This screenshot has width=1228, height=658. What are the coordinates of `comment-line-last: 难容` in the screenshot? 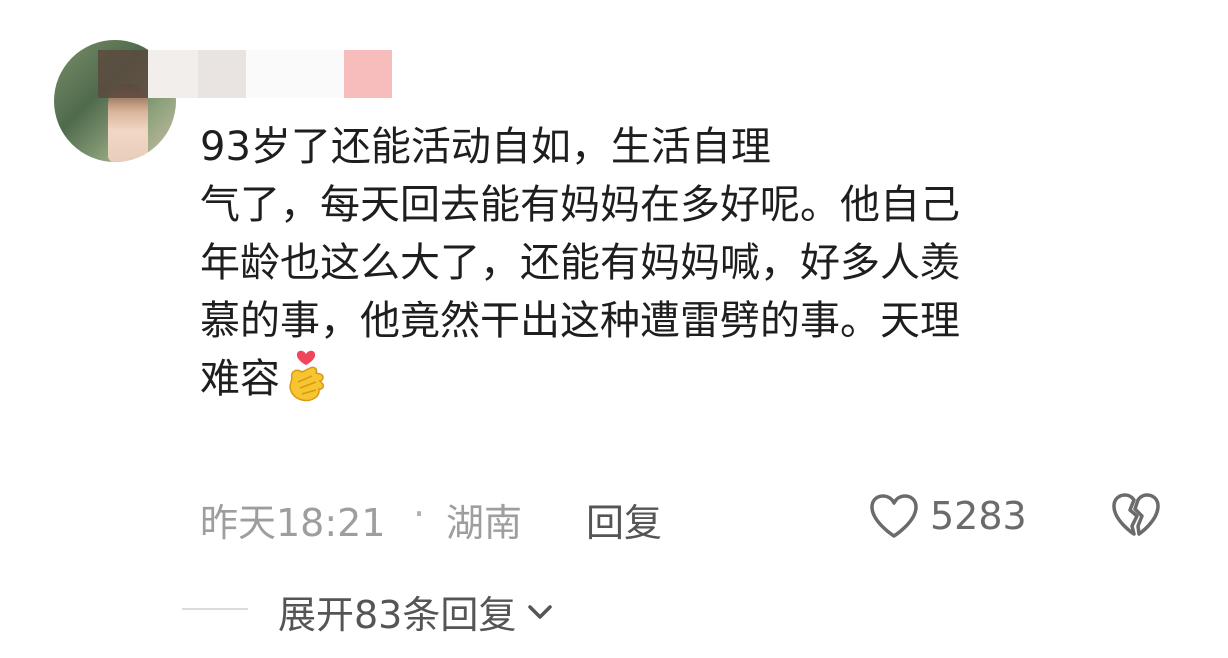 It's located at (680, 380).